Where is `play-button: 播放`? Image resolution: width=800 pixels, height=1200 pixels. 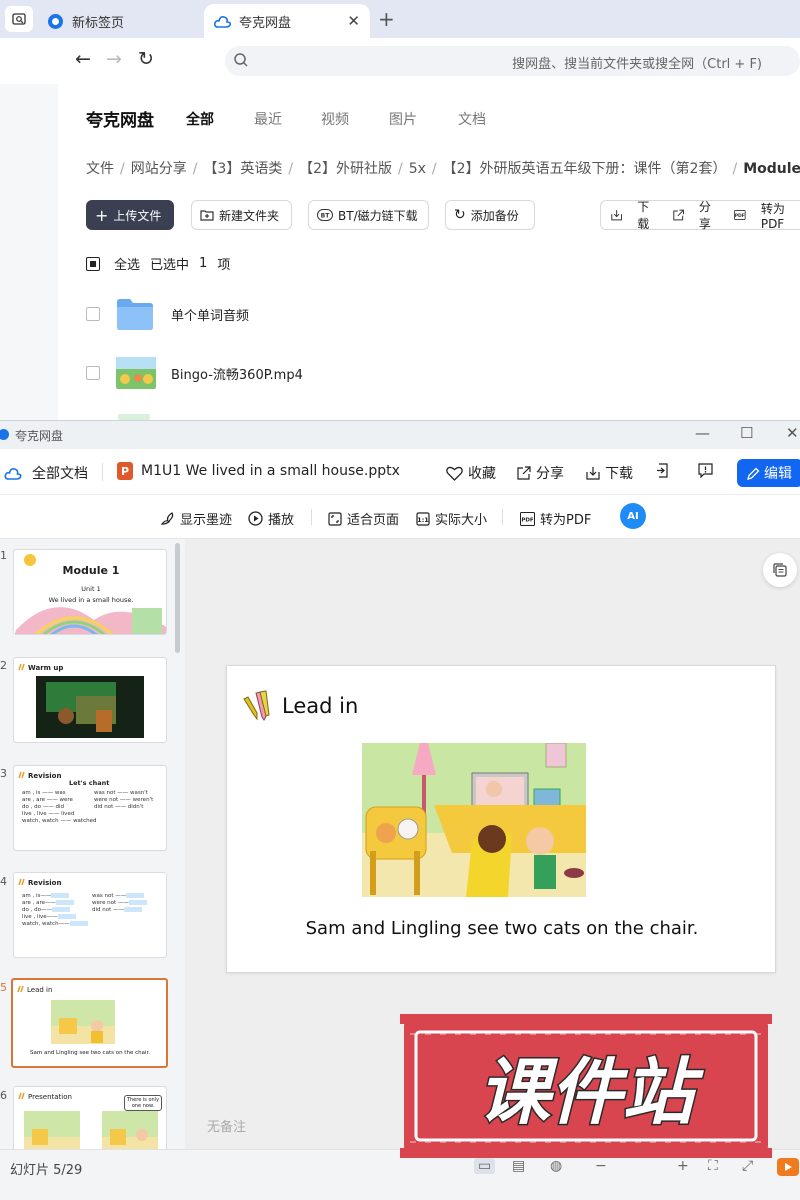
play-button: 播放 is located at coordinates (271, 518).